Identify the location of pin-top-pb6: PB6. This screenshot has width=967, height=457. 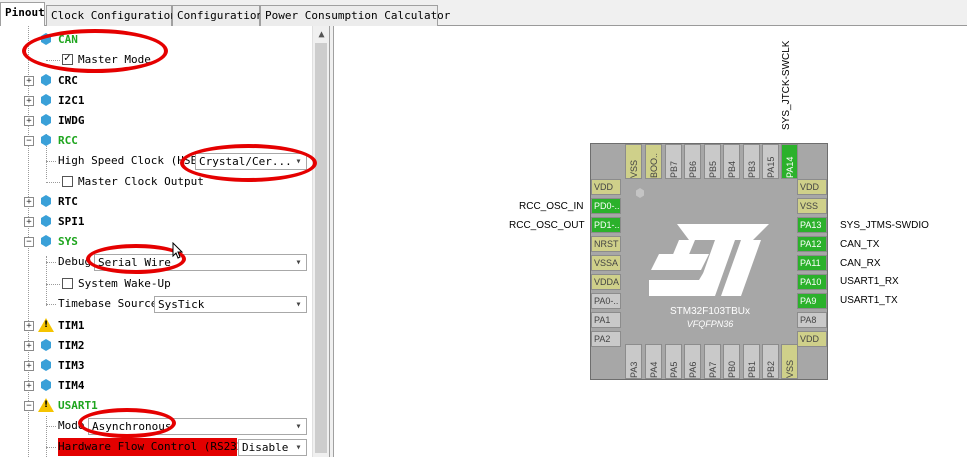
(692, 161).